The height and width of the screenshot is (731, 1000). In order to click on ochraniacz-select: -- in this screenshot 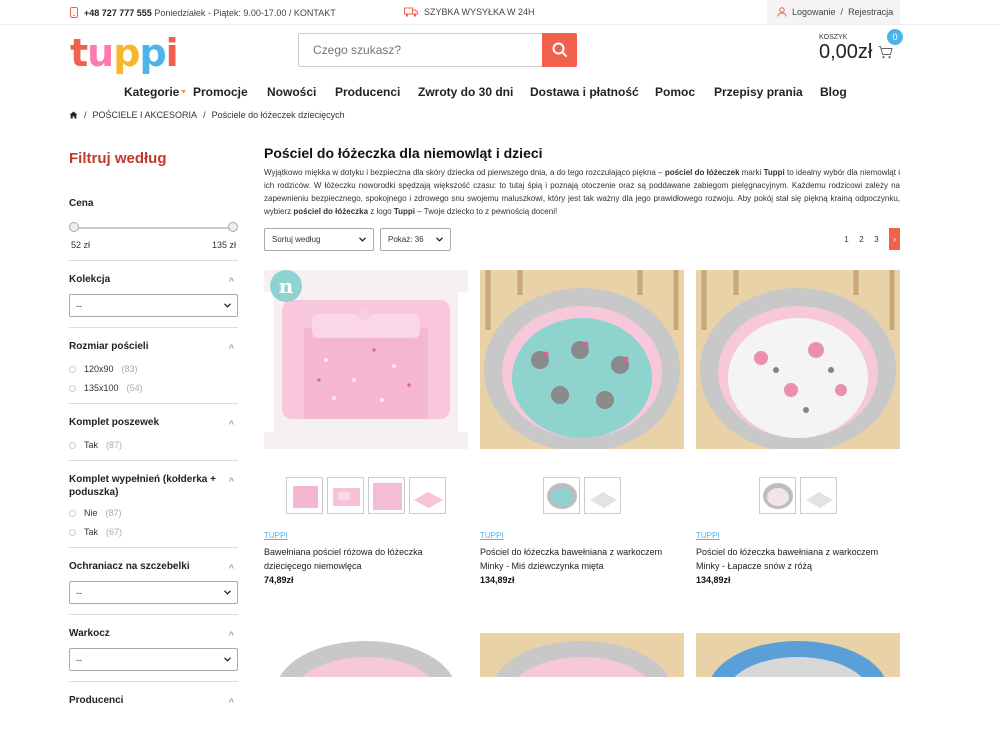, I will do `click(153, 592)`.